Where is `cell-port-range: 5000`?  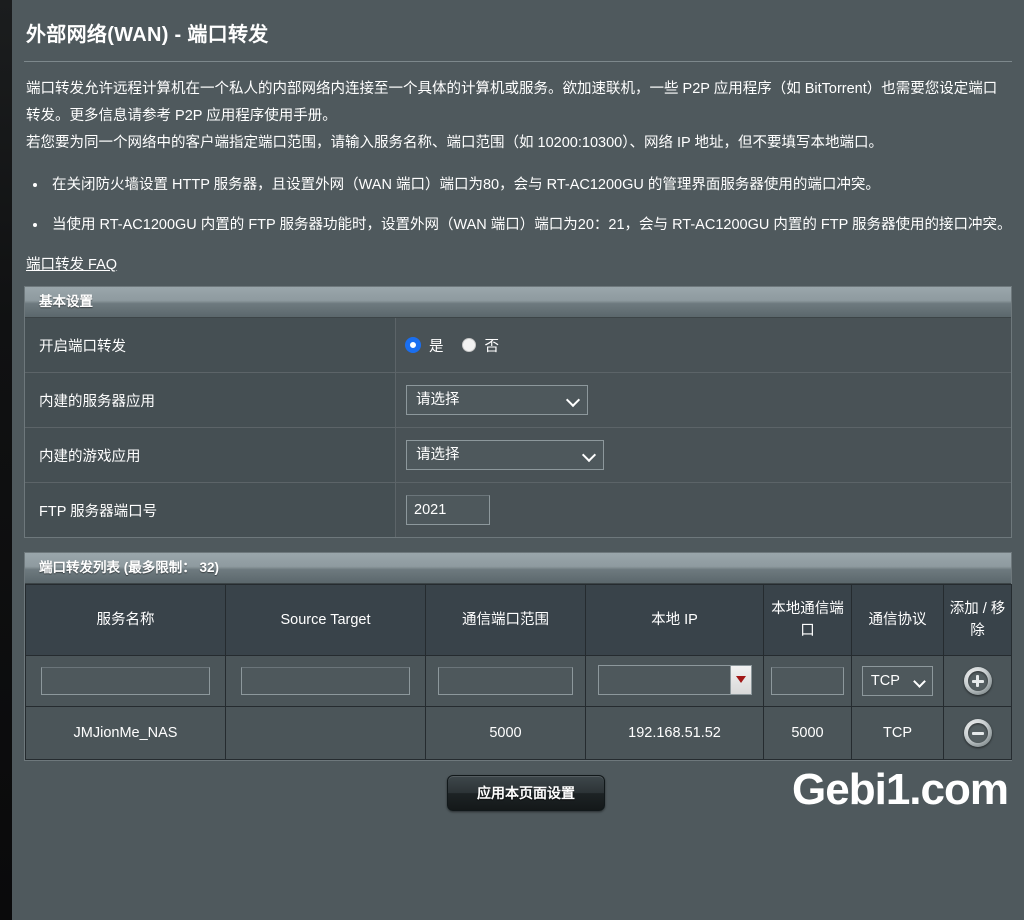 cell-port-range: 5000 is located at coordinates (505, 733).